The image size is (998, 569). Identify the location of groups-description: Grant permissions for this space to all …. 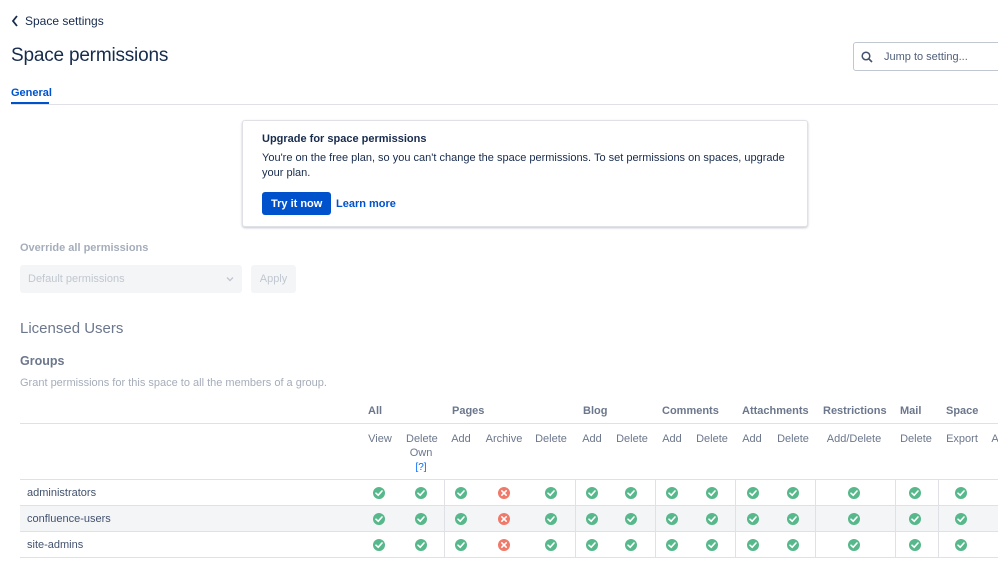
(173, 383).